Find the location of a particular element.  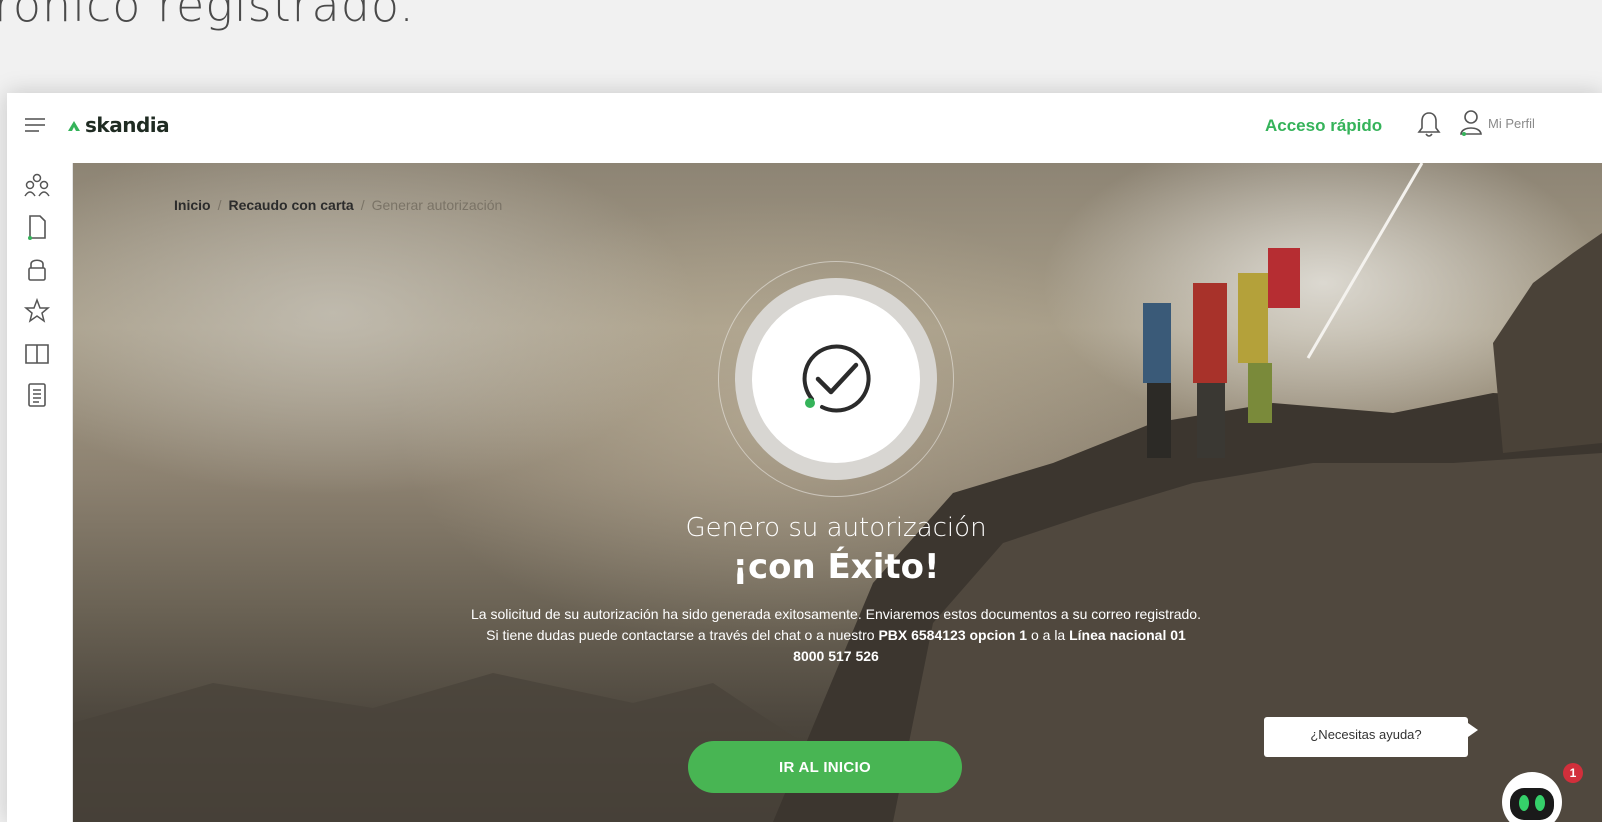

book-icon is located at coordinates (37, 353).